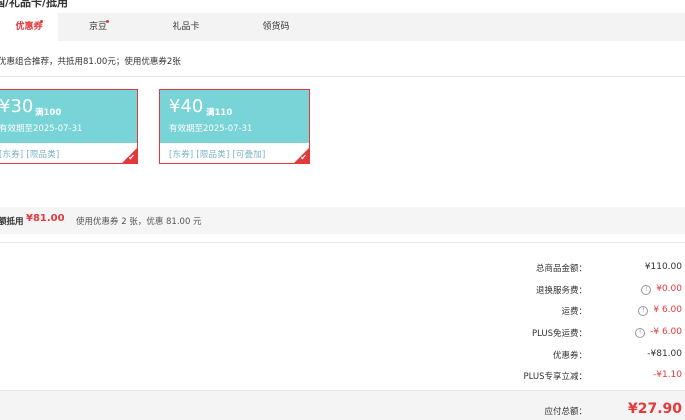  Describe the element at coordinates (574, 312) in the screenshot. I see `fee-label-shipping: 运费：` at that location.